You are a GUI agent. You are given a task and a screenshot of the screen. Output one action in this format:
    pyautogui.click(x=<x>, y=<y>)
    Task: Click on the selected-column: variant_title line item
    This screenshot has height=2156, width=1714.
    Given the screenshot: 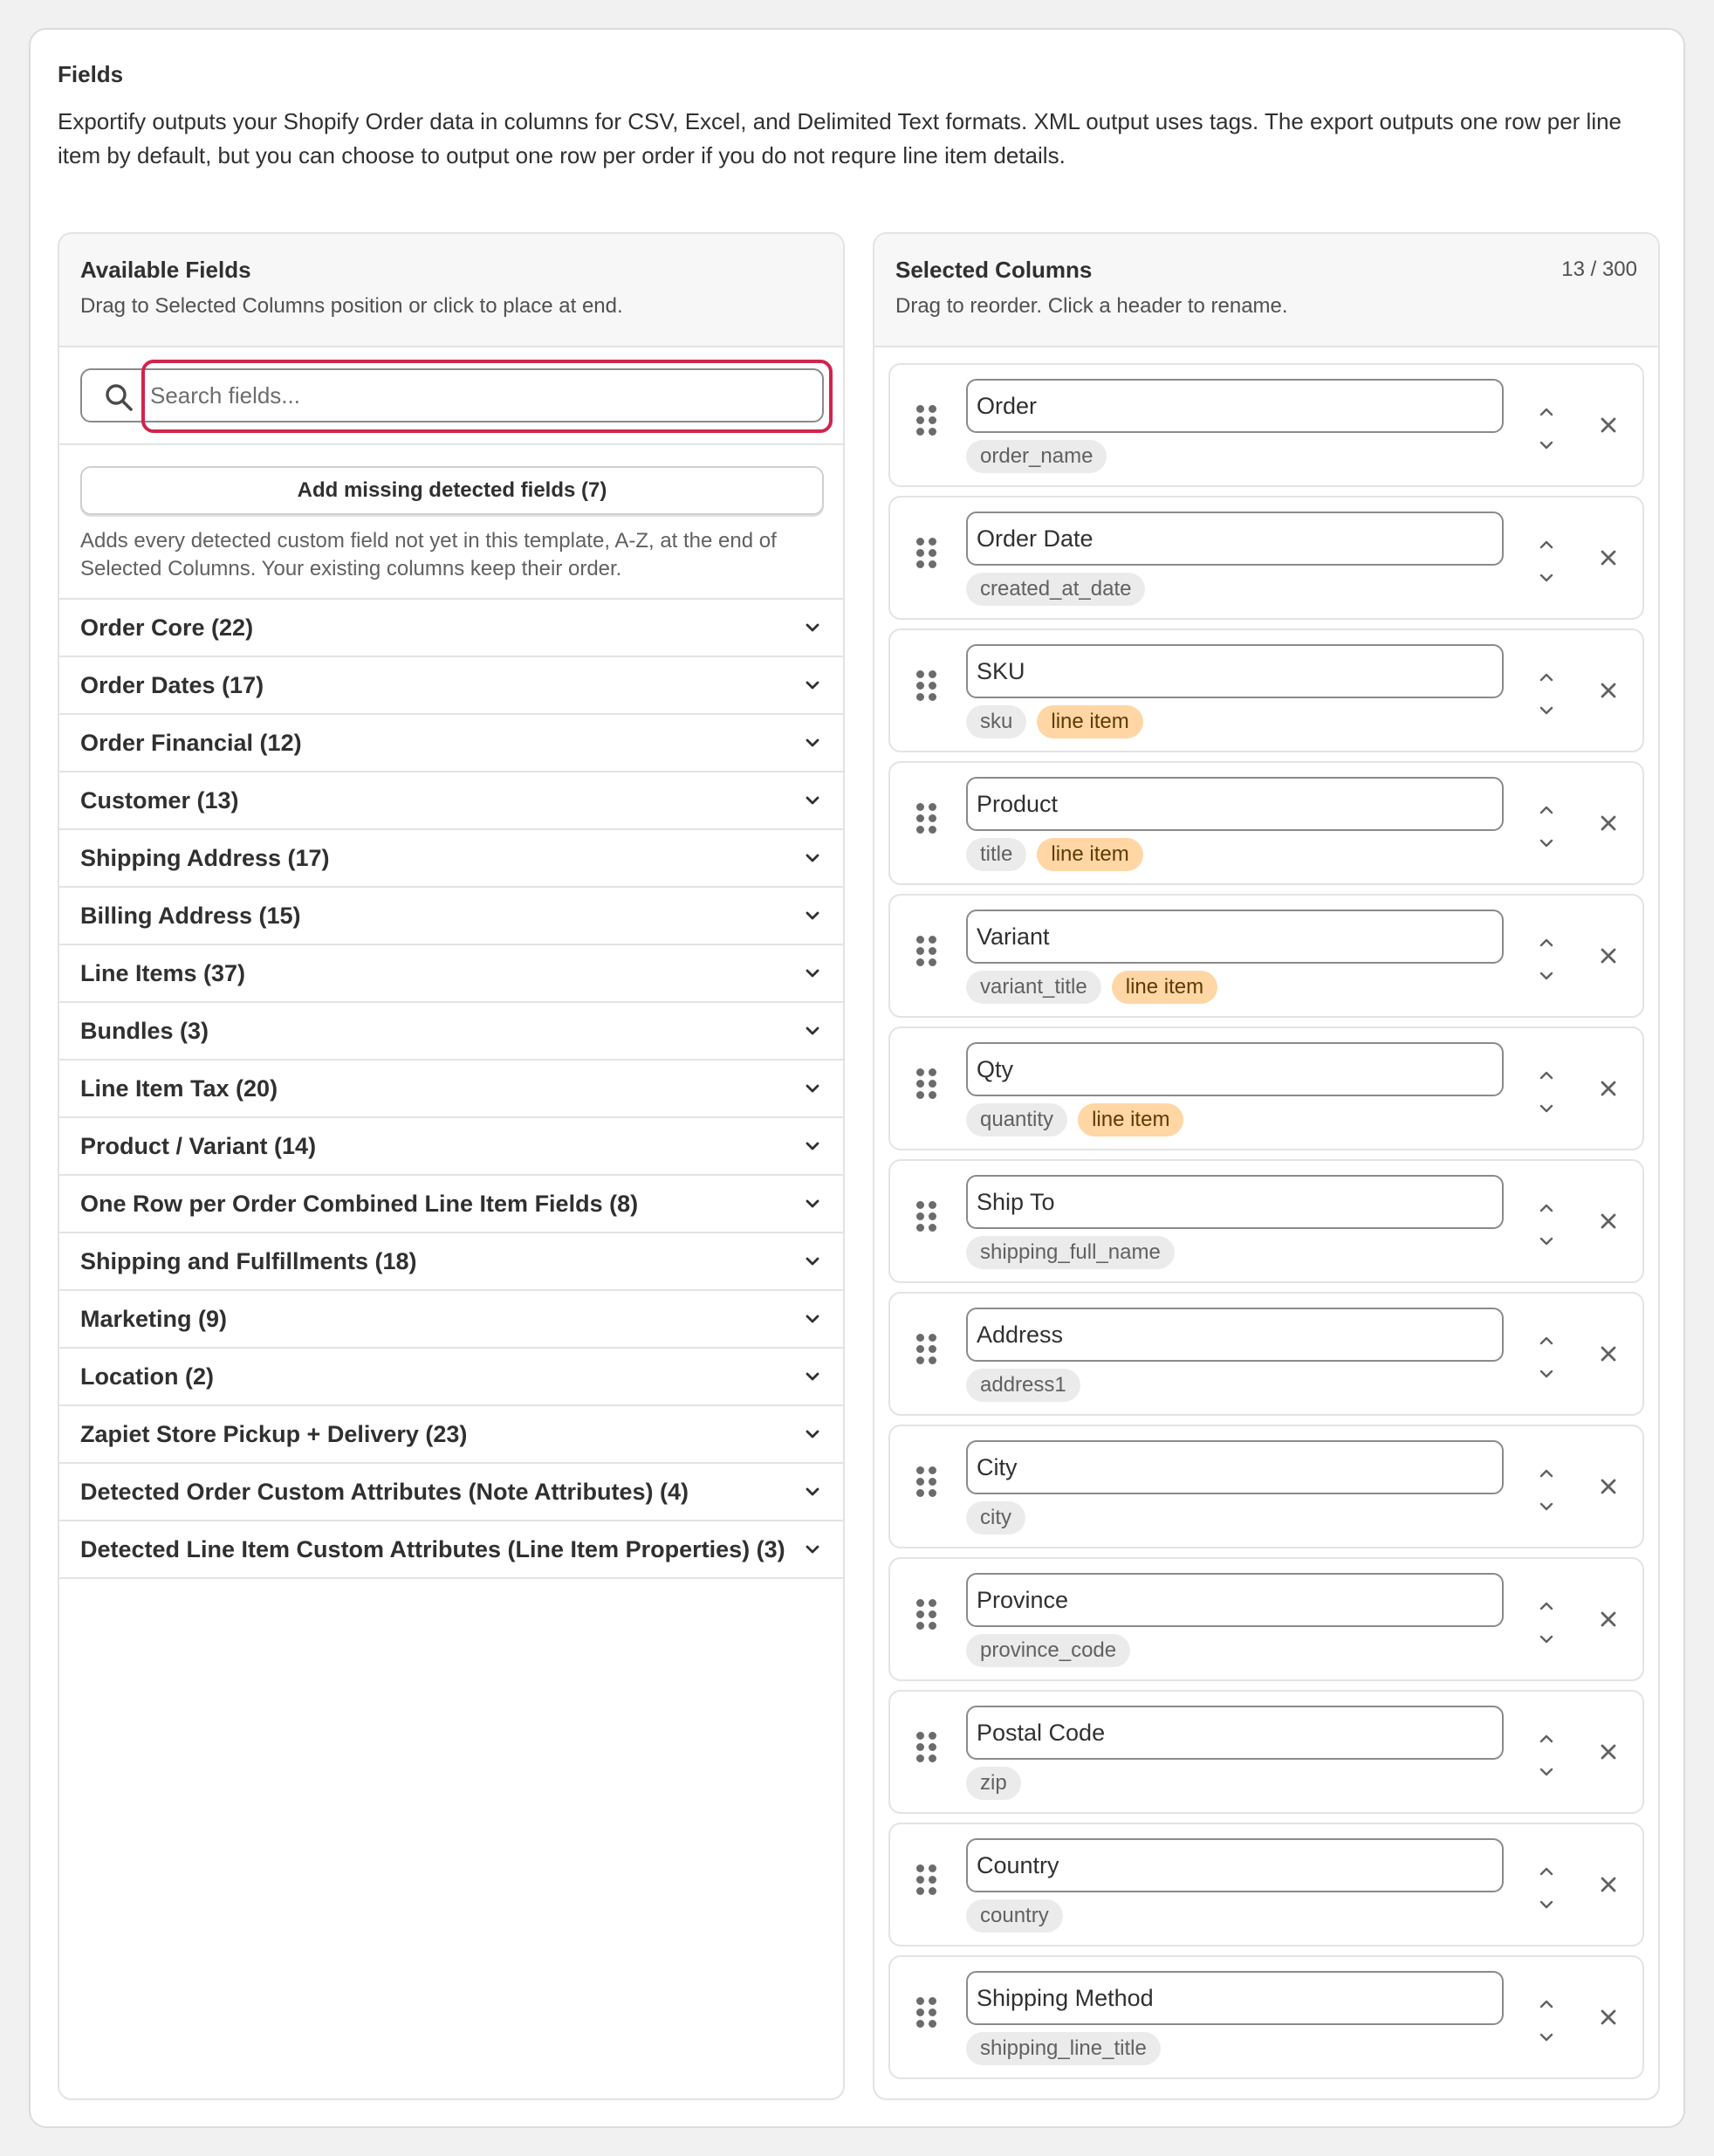 What is the action you would take?
    pyautogui.click(x=1266, y=956)
    